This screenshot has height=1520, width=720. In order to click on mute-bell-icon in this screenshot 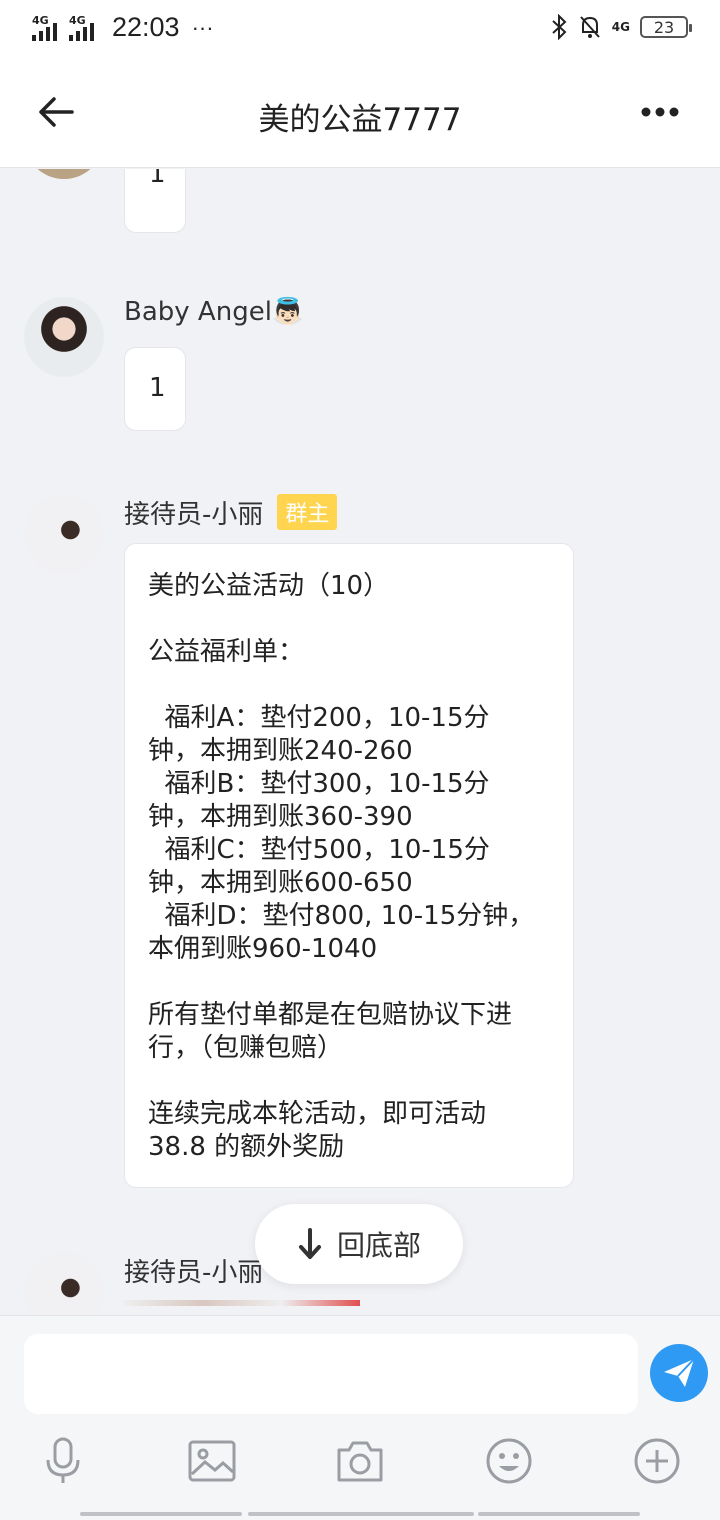, I will do `click(590, 27)`.